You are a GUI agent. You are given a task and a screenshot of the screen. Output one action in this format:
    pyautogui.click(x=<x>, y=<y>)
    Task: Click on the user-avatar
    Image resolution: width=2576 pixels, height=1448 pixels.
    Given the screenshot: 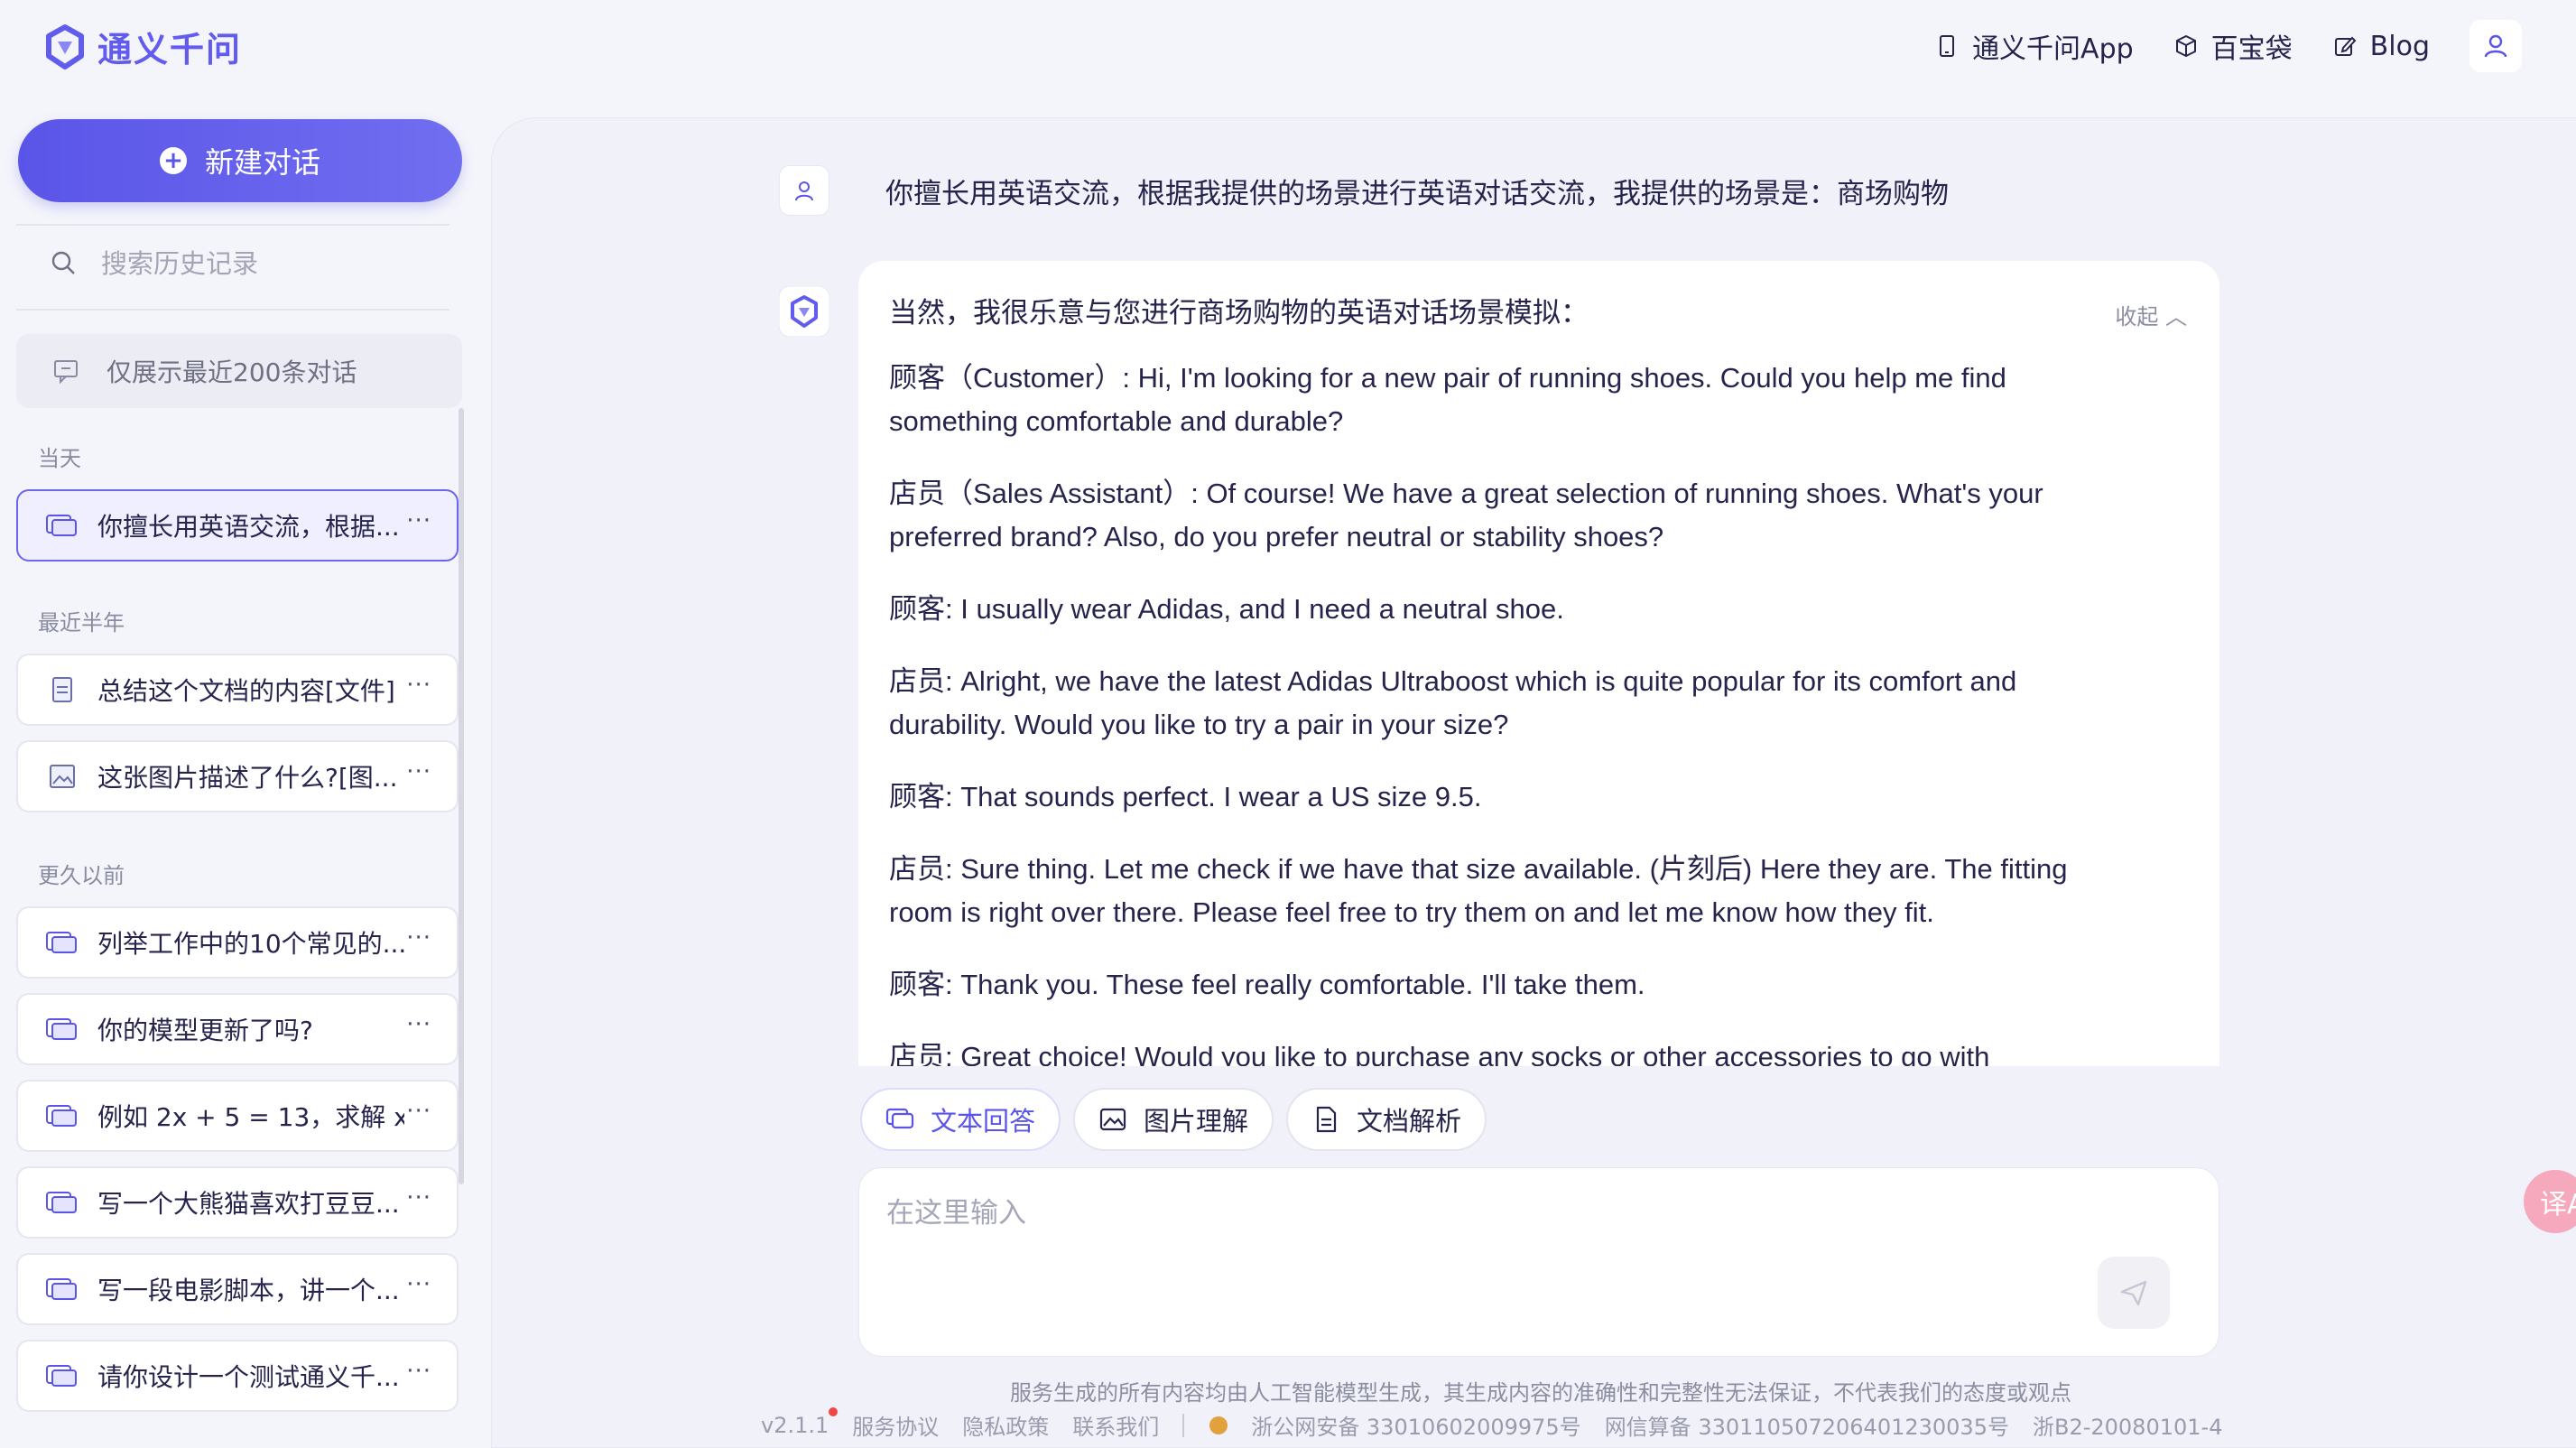 What is the action you would take?
    pyautogui.click(x=804, y=190)
    